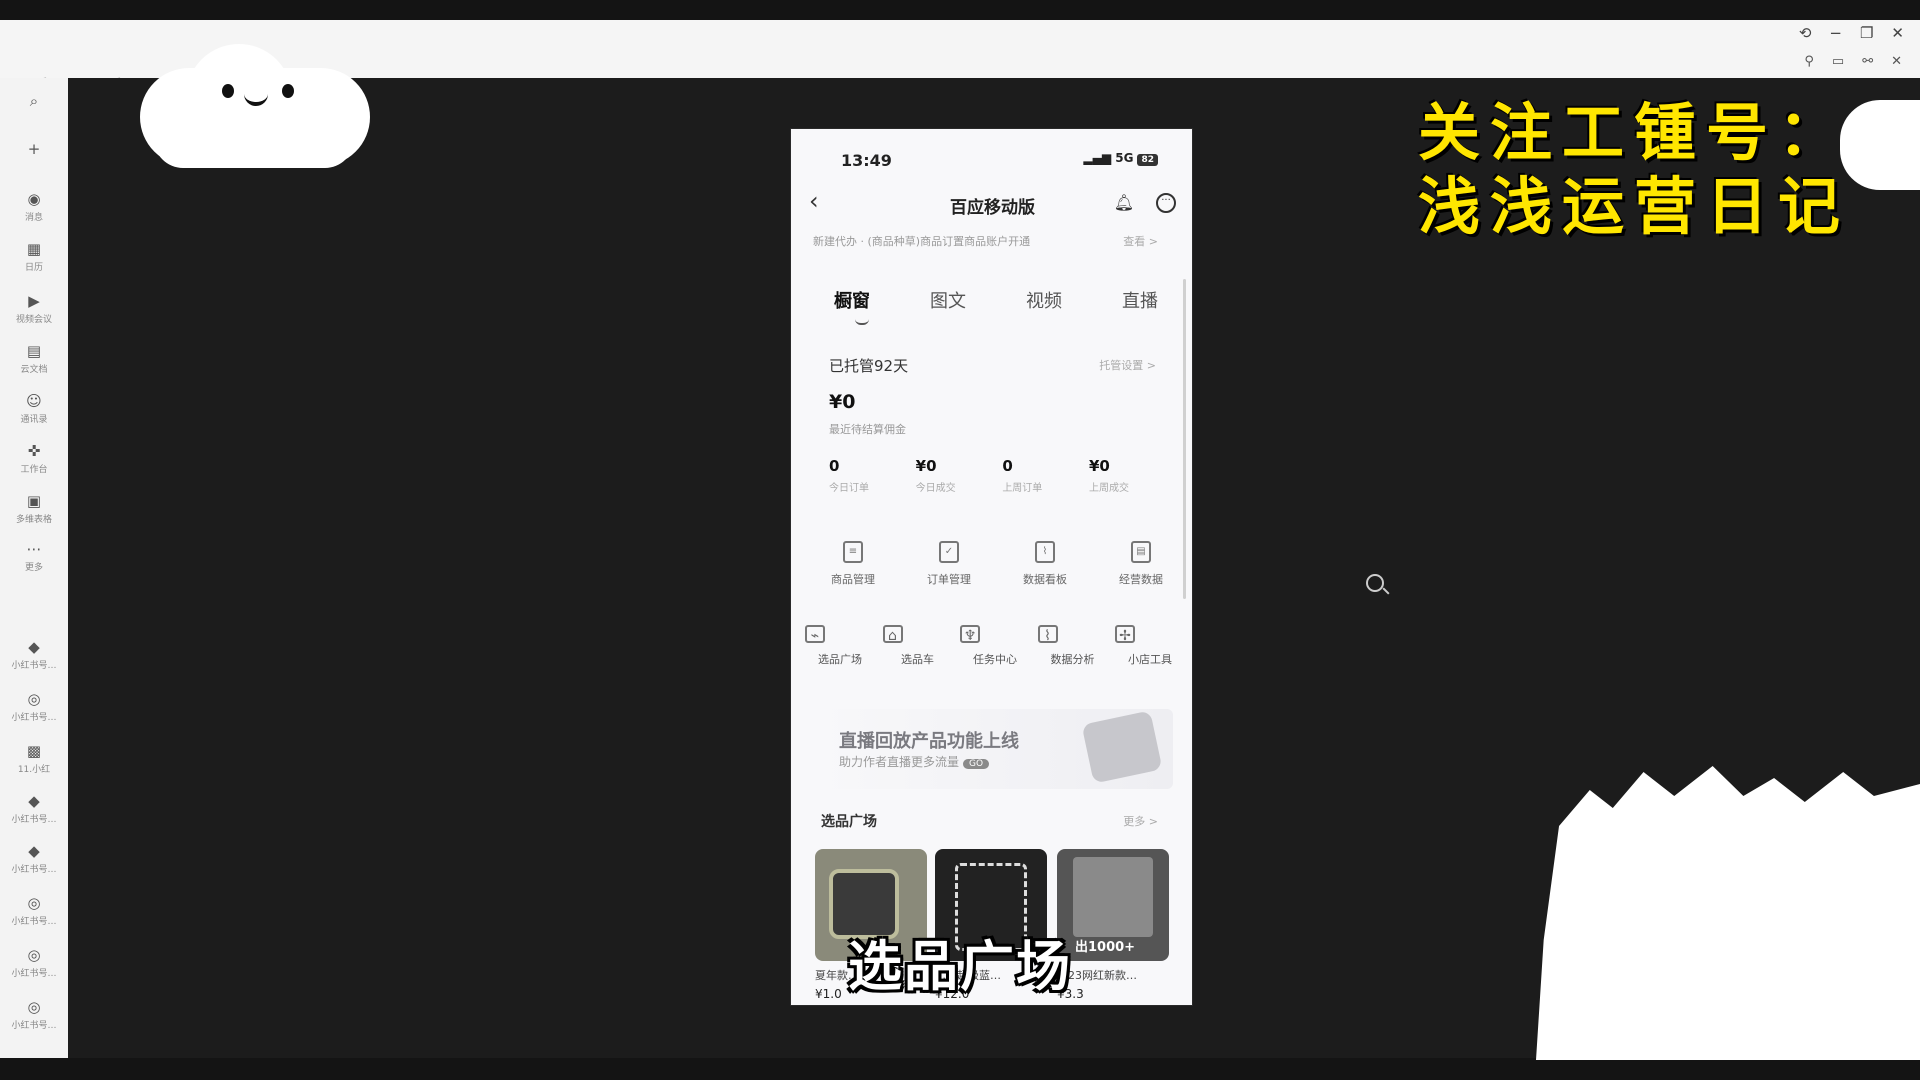  Describe the element at coordinates (1105, 947) in the screenshot. I see `product-sales-tag: 出1000+` at that location.